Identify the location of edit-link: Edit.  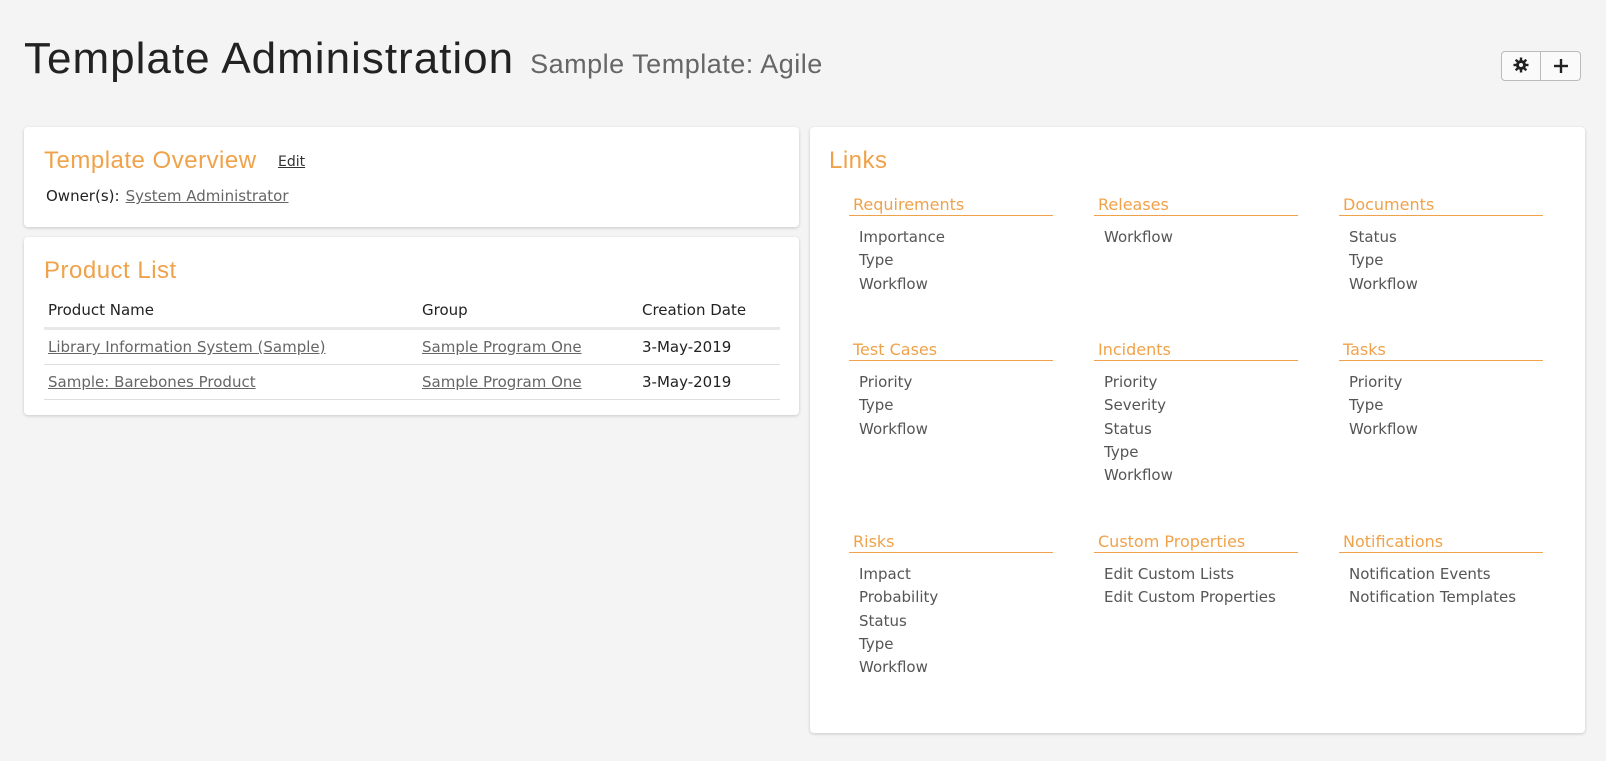
(291, 162).